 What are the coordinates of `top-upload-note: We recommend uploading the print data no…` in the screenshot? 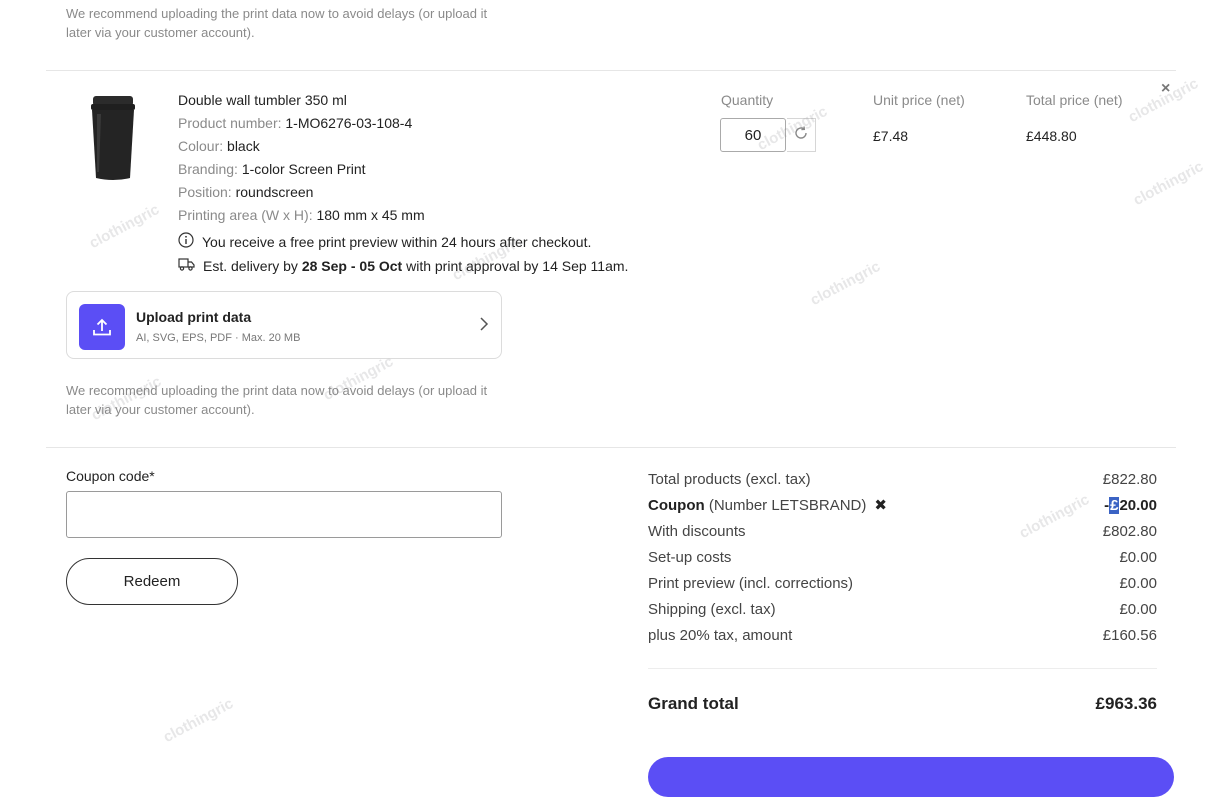 It's located at (277, 23).